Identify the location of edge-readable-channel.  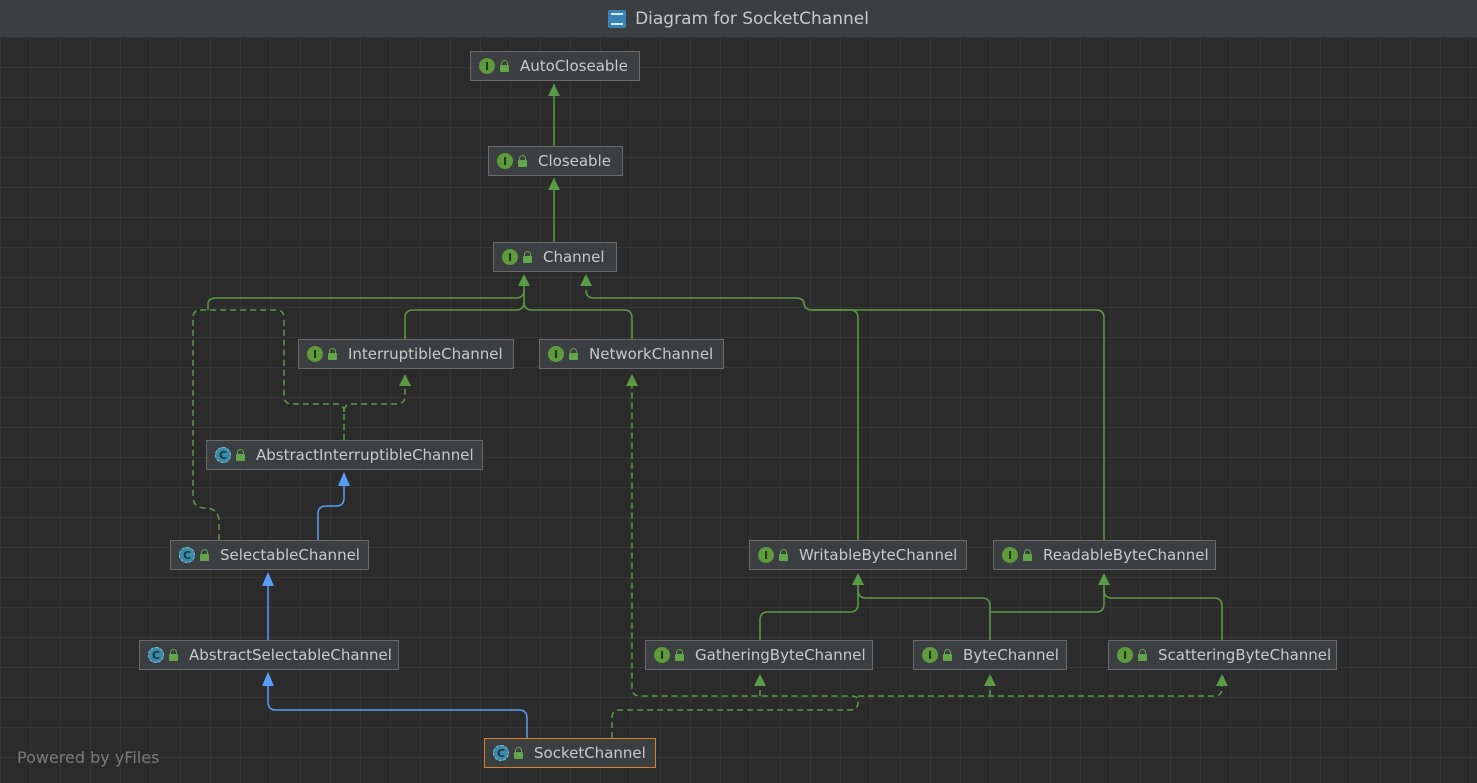
(958, 424).